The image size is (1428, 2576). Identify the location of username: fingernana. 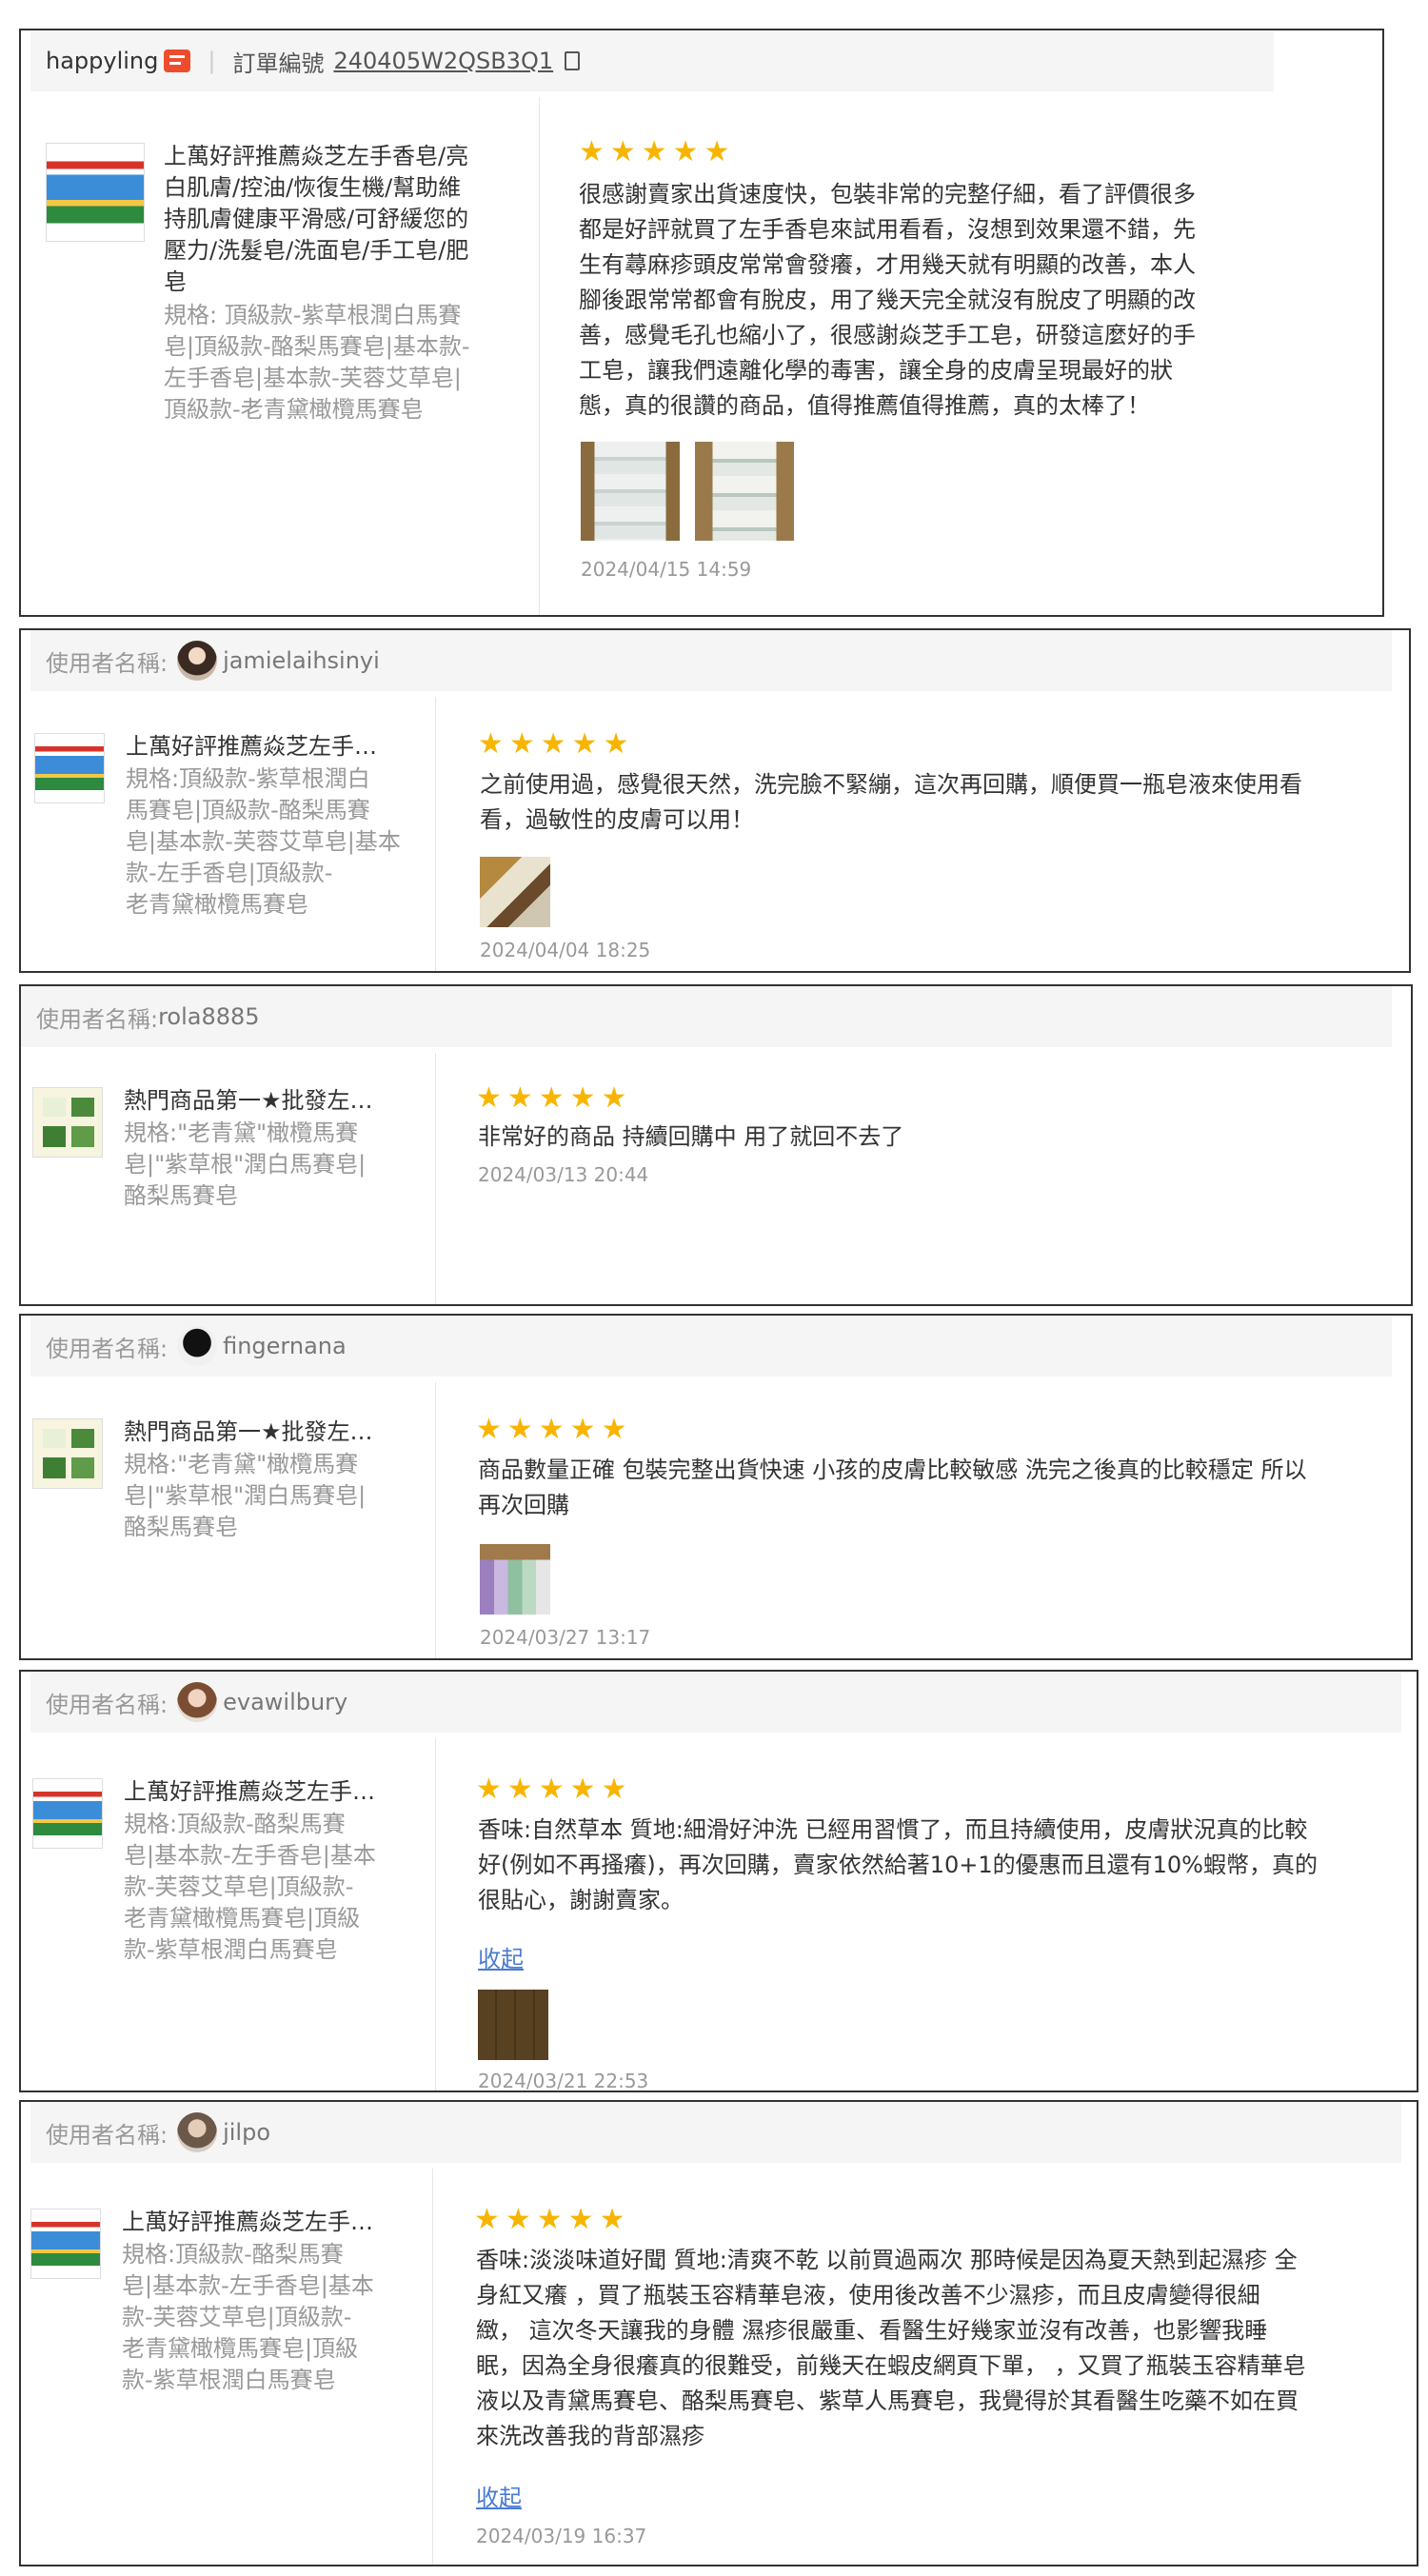
(285, 1346).